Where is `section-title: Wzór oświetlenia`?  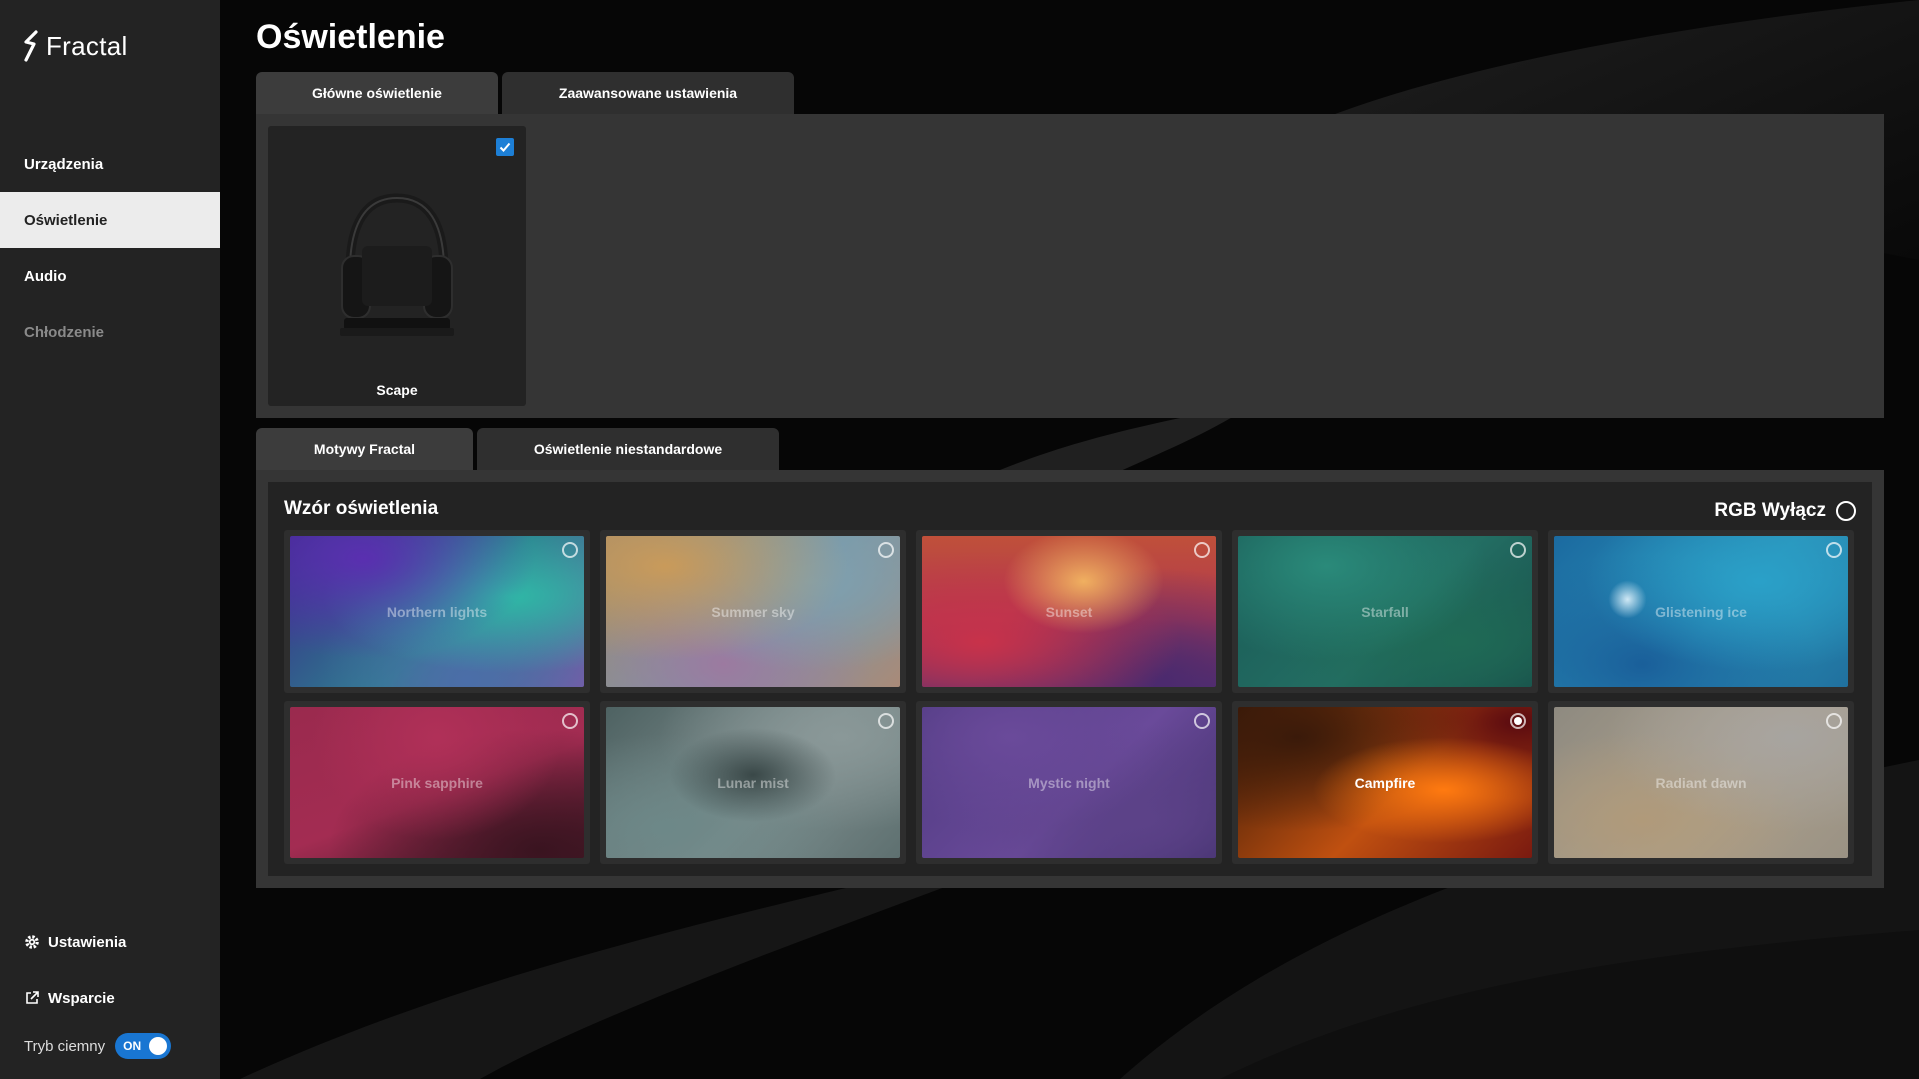 section-title: Wzór oświetlenia is located at coordinates (361, 508).